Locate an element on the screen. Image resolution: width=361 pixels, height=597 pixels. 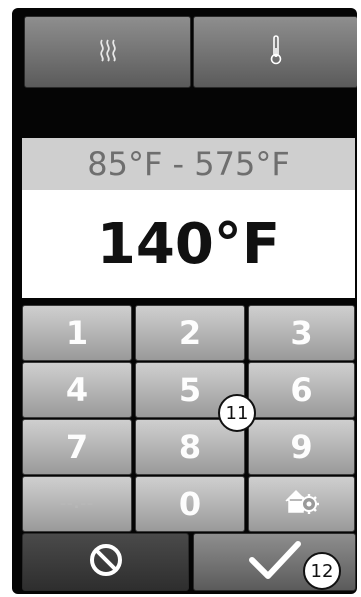
keypad-time-key: --:-- is located at coordinates (77, 504).